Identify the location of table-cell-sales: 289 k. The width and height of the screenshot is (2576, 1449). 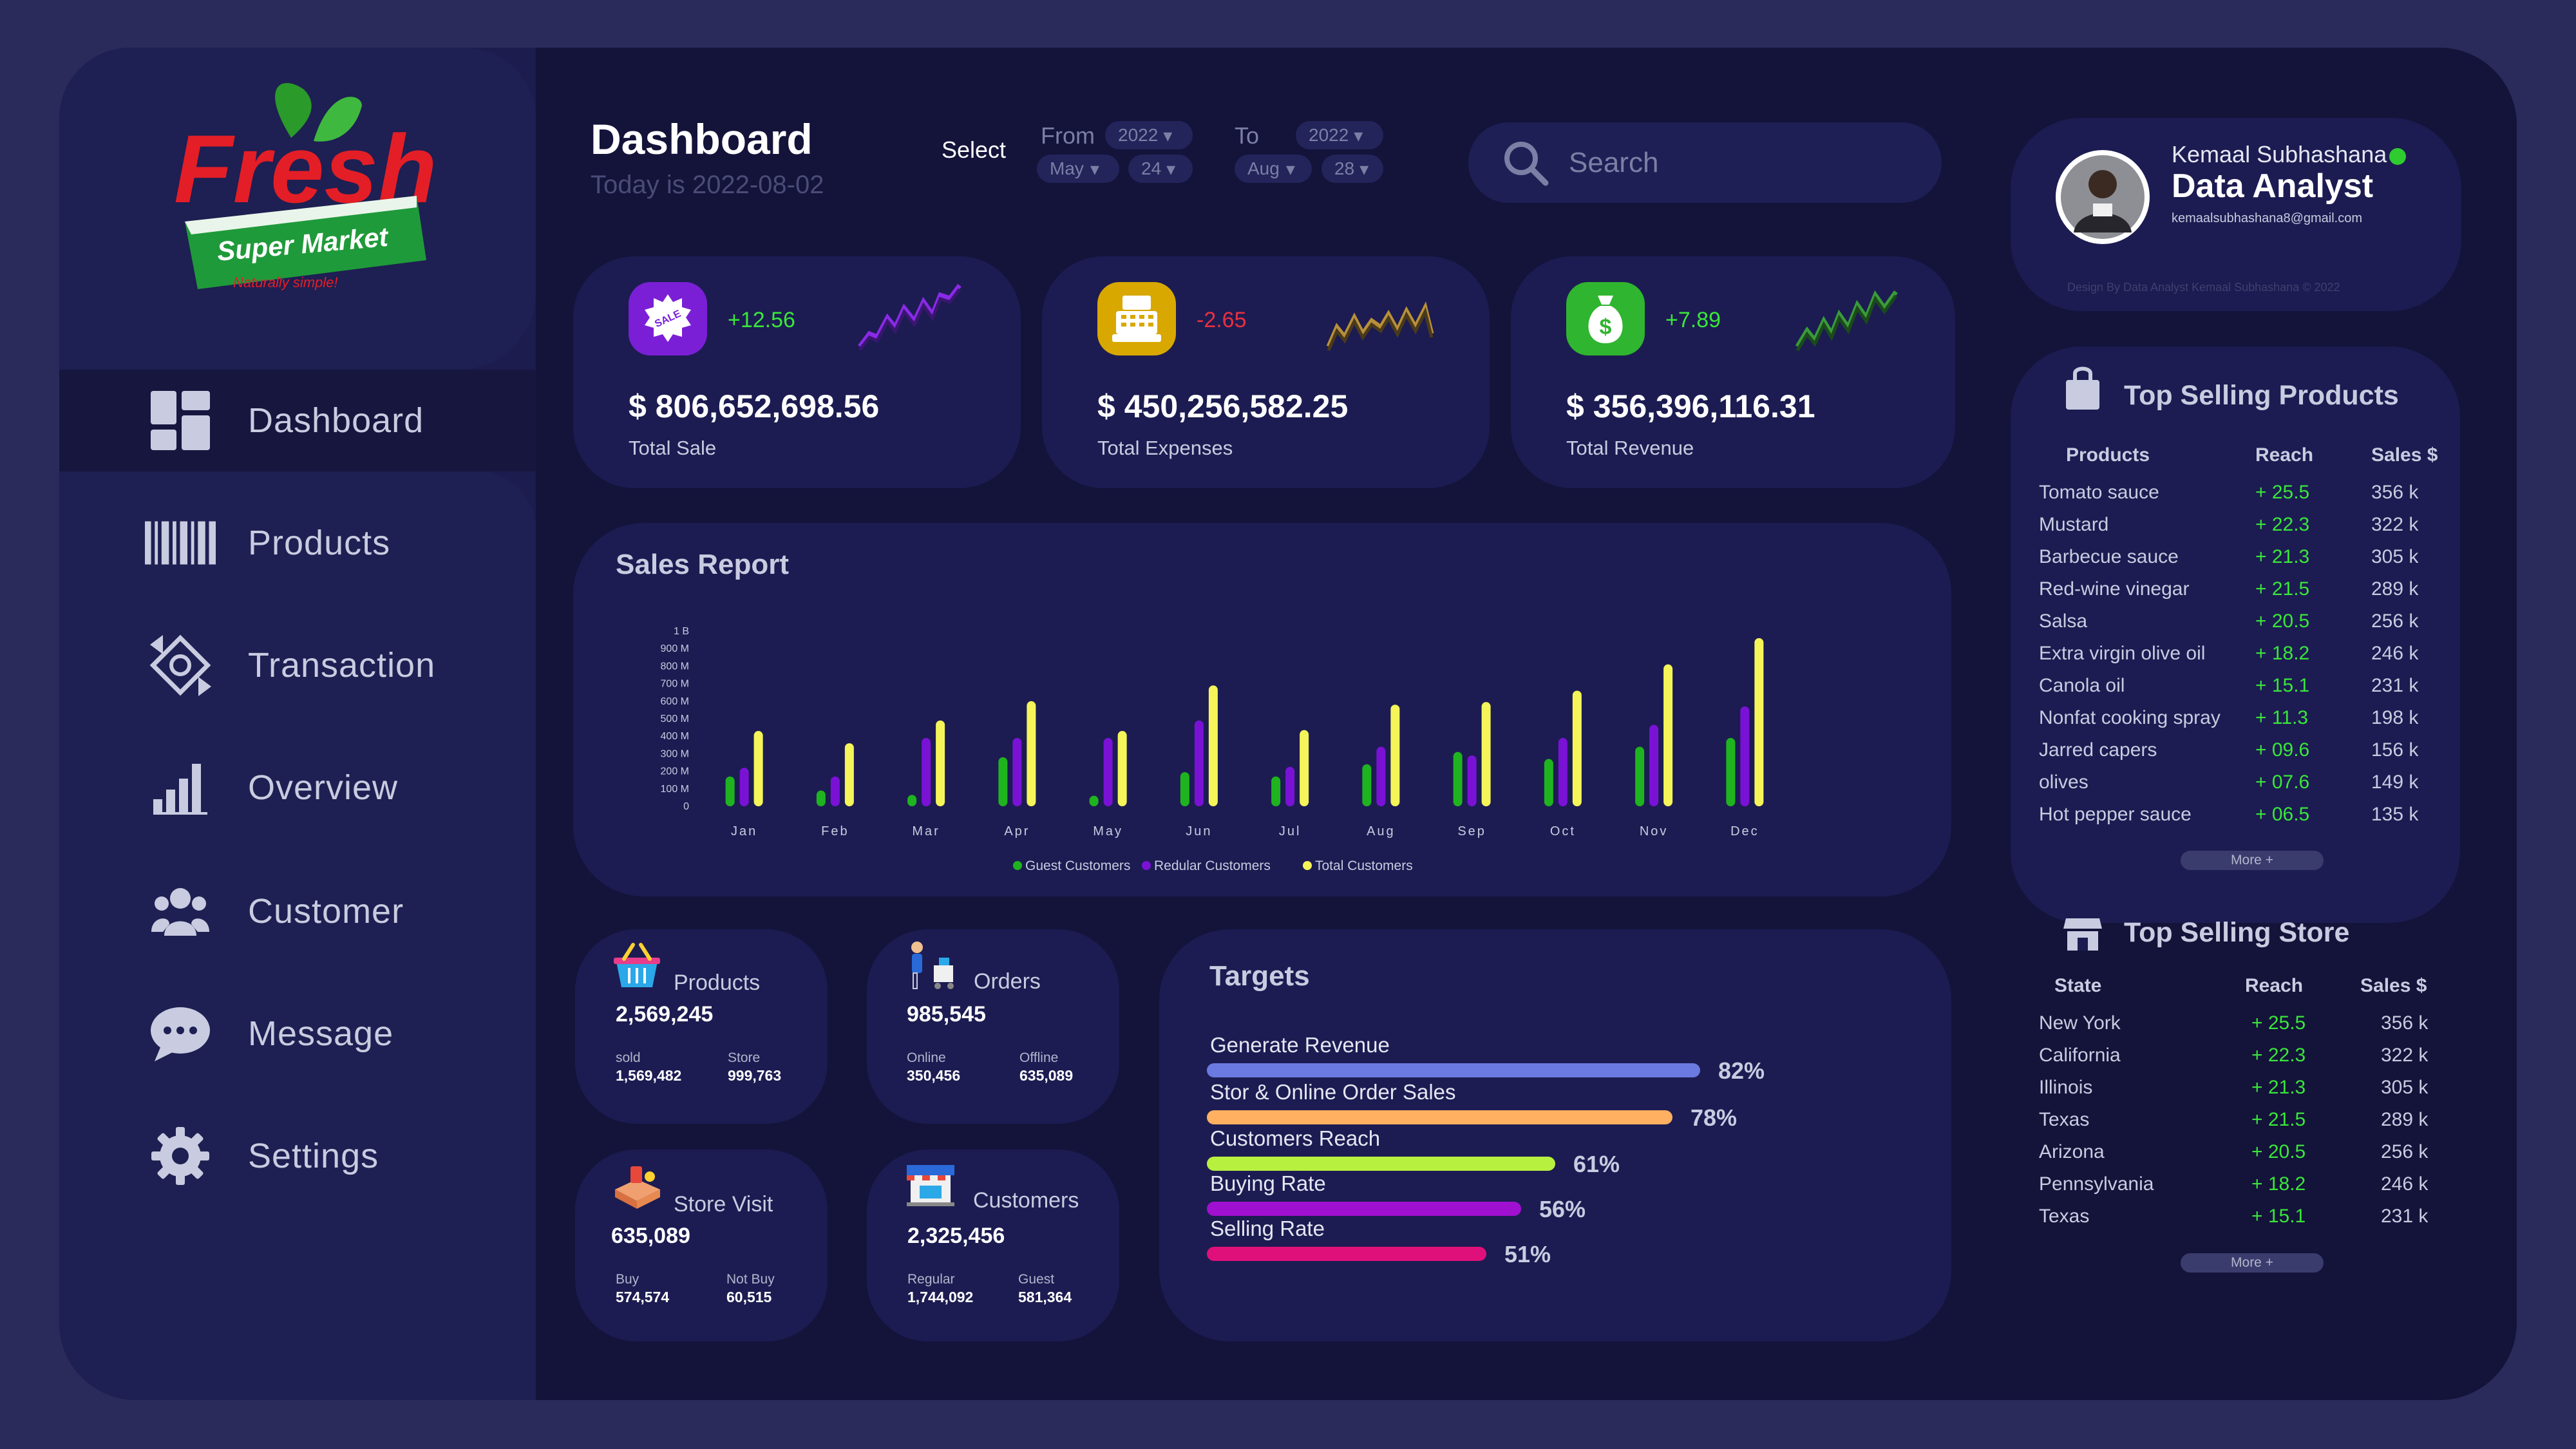
(2395, 589).